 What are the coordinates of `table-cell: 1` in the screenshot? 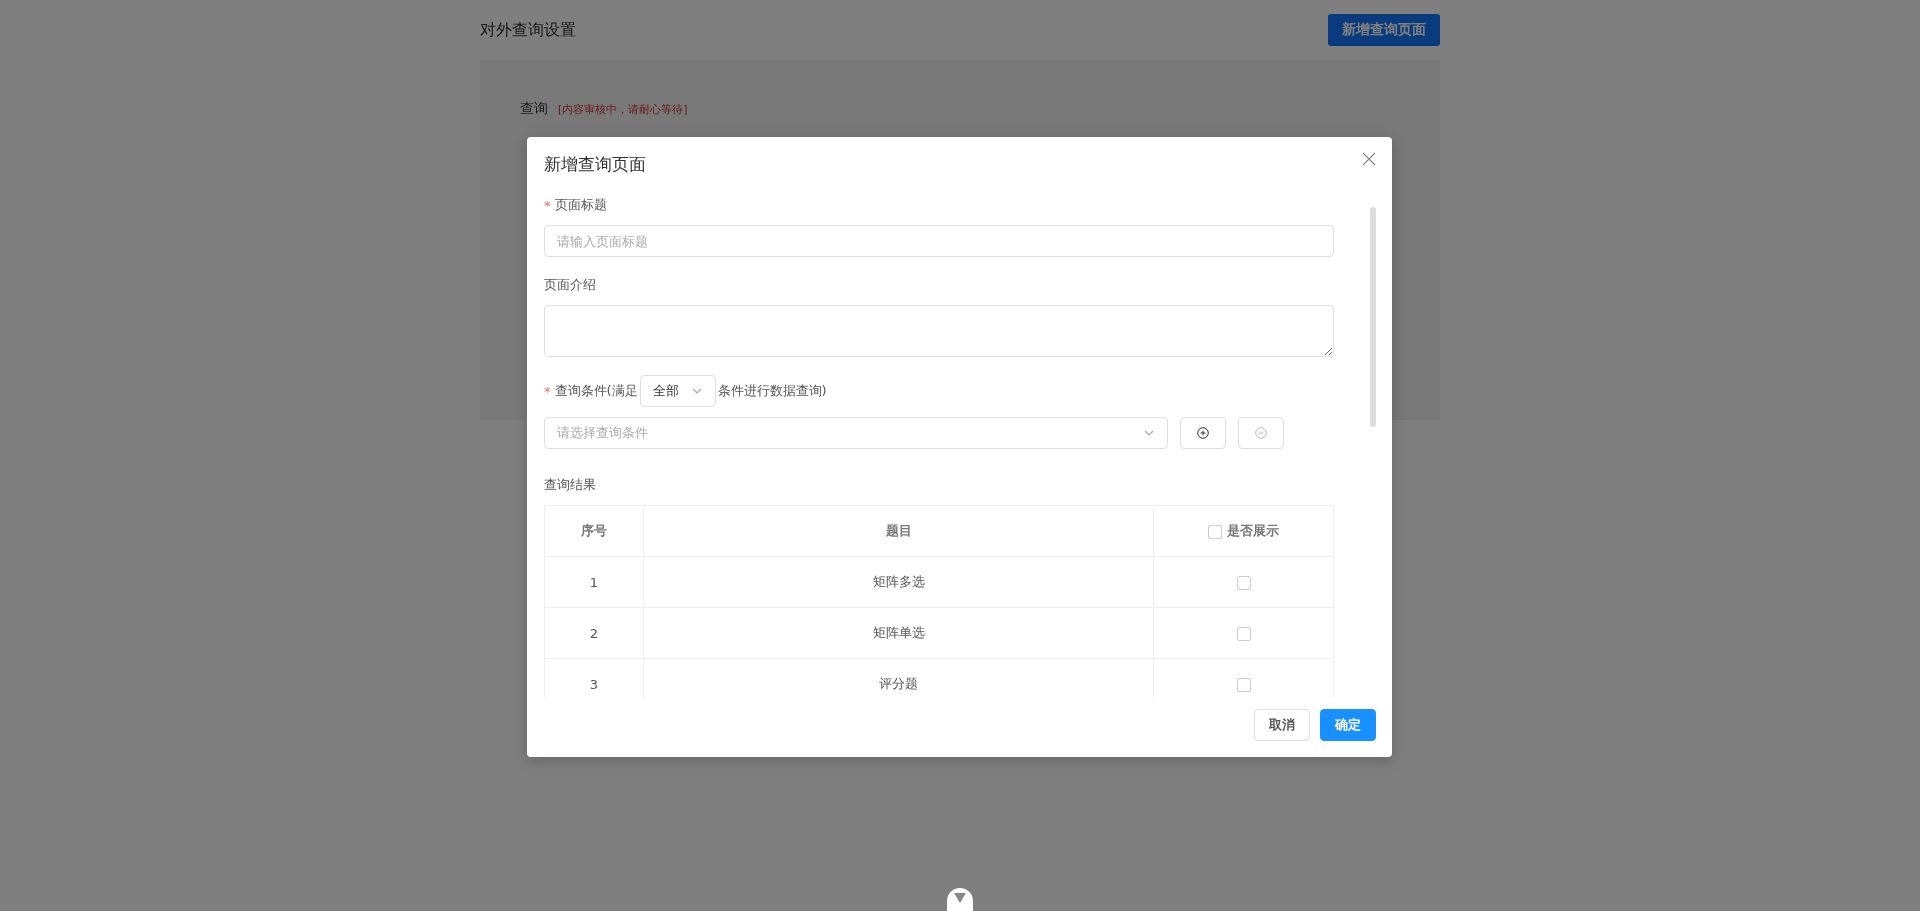 It's located at (594, 582).